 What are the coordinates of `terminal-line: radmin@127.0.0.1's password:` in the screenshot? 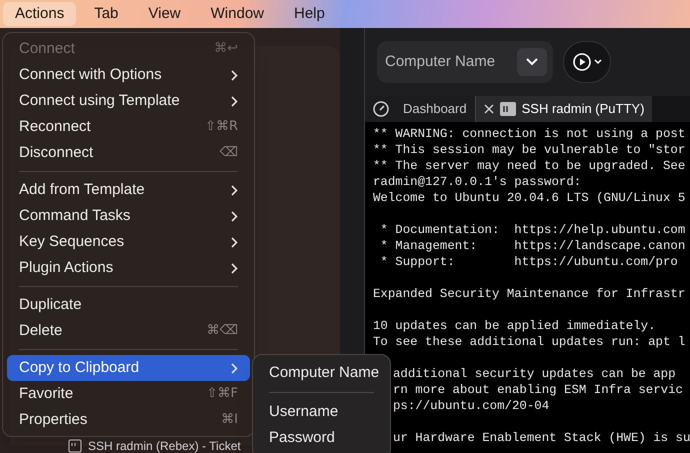 It's located at (477, 182).